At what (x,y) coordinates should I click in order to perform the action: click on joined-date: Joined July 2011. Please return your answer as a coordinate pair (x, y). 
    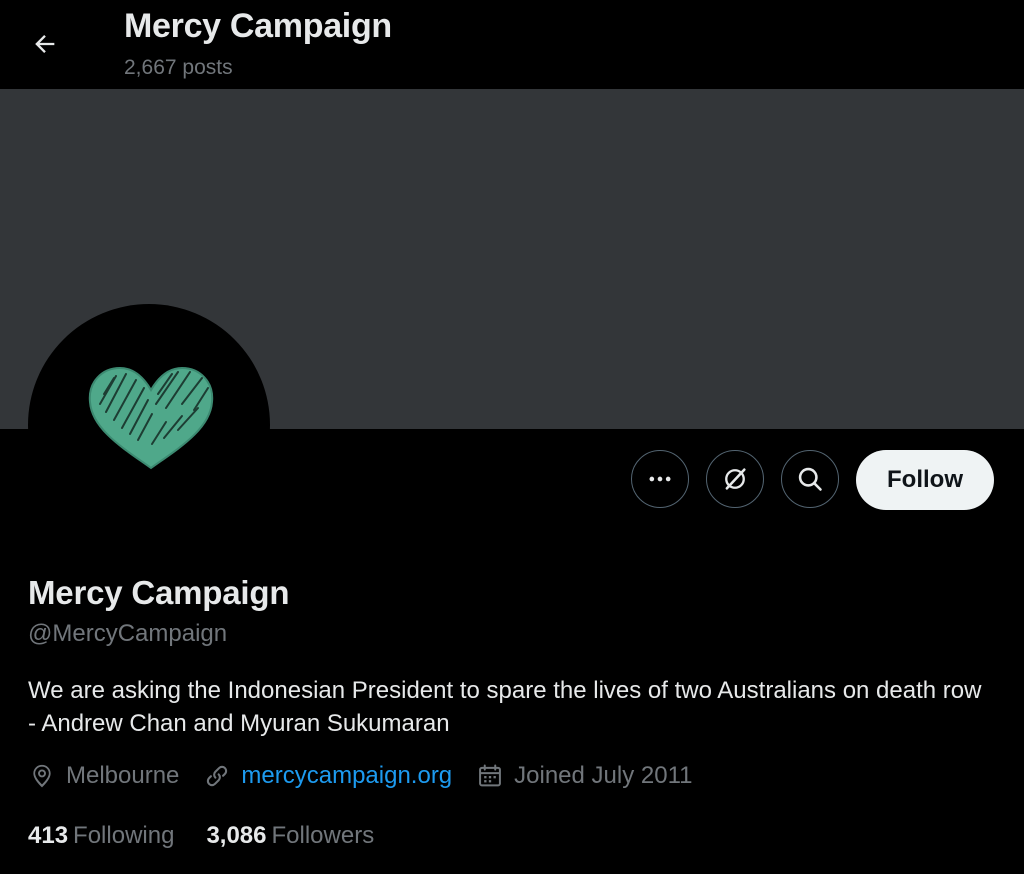
    Looking at the image, I should click on (584, 776).